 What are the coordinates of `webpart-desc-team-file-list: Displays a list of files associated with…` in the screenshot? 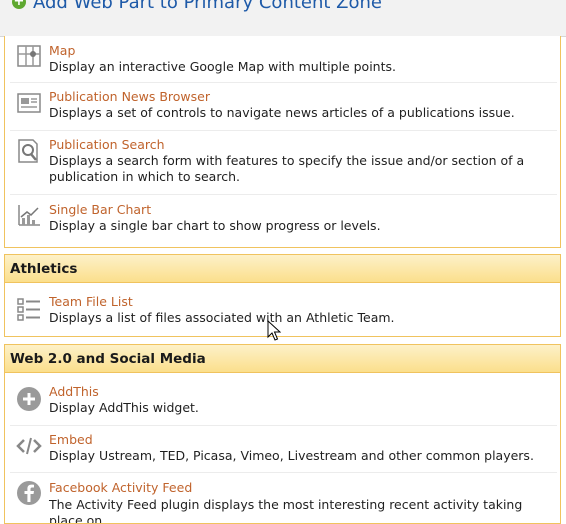 It's located at (222, 317).